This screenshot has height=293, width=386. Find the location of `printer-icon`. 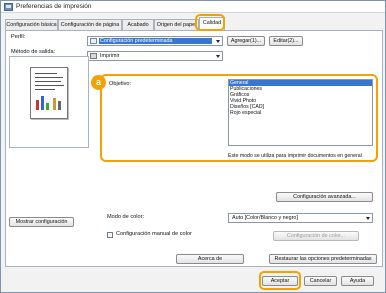

printer-icon is located at coordinates (8, 7).